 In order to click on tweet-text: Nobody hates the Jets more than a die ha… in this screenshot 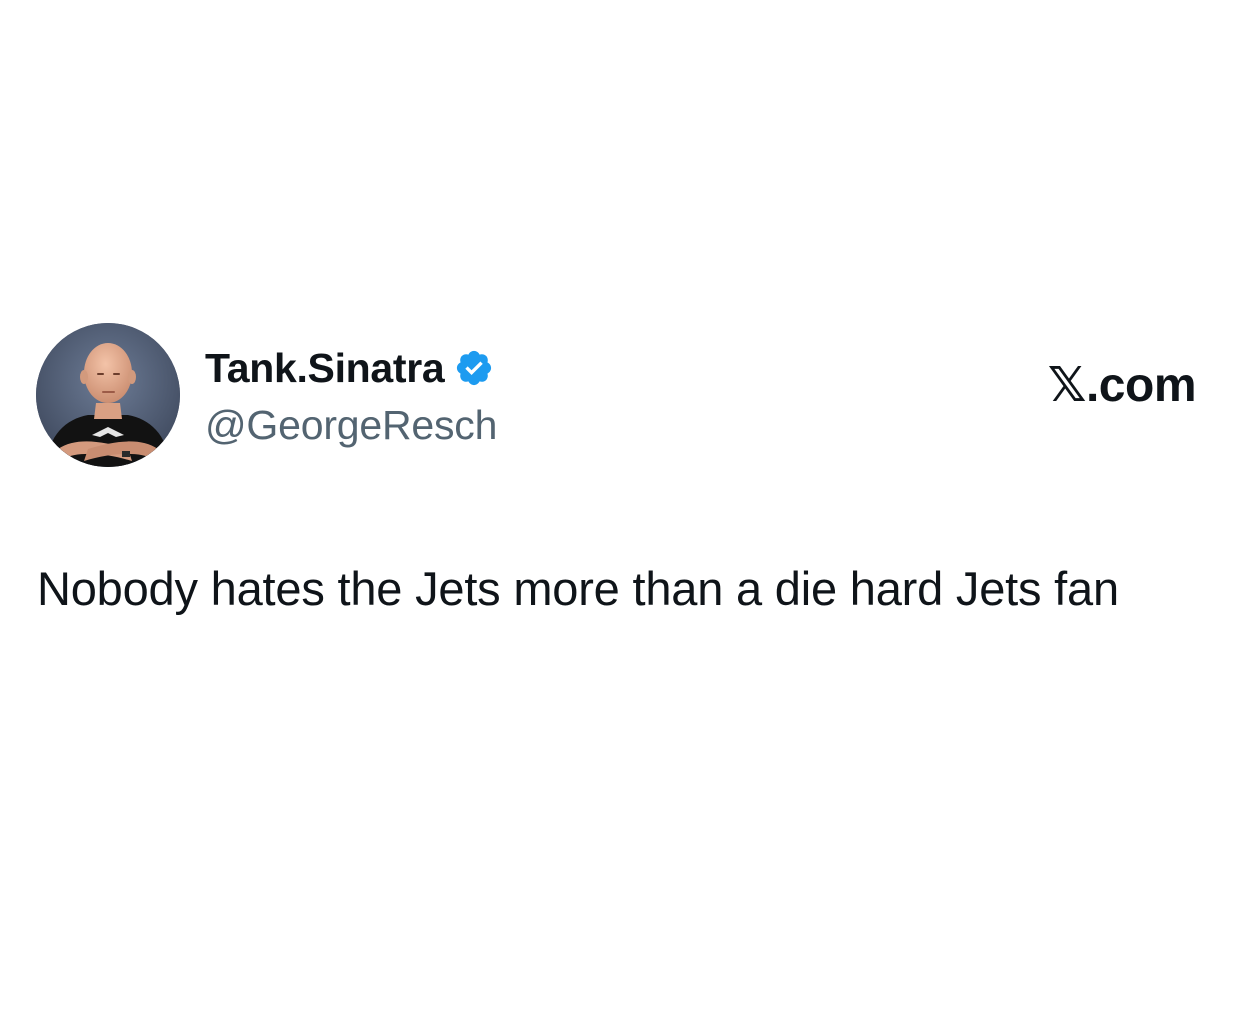, I will do `click(578, 588)`.